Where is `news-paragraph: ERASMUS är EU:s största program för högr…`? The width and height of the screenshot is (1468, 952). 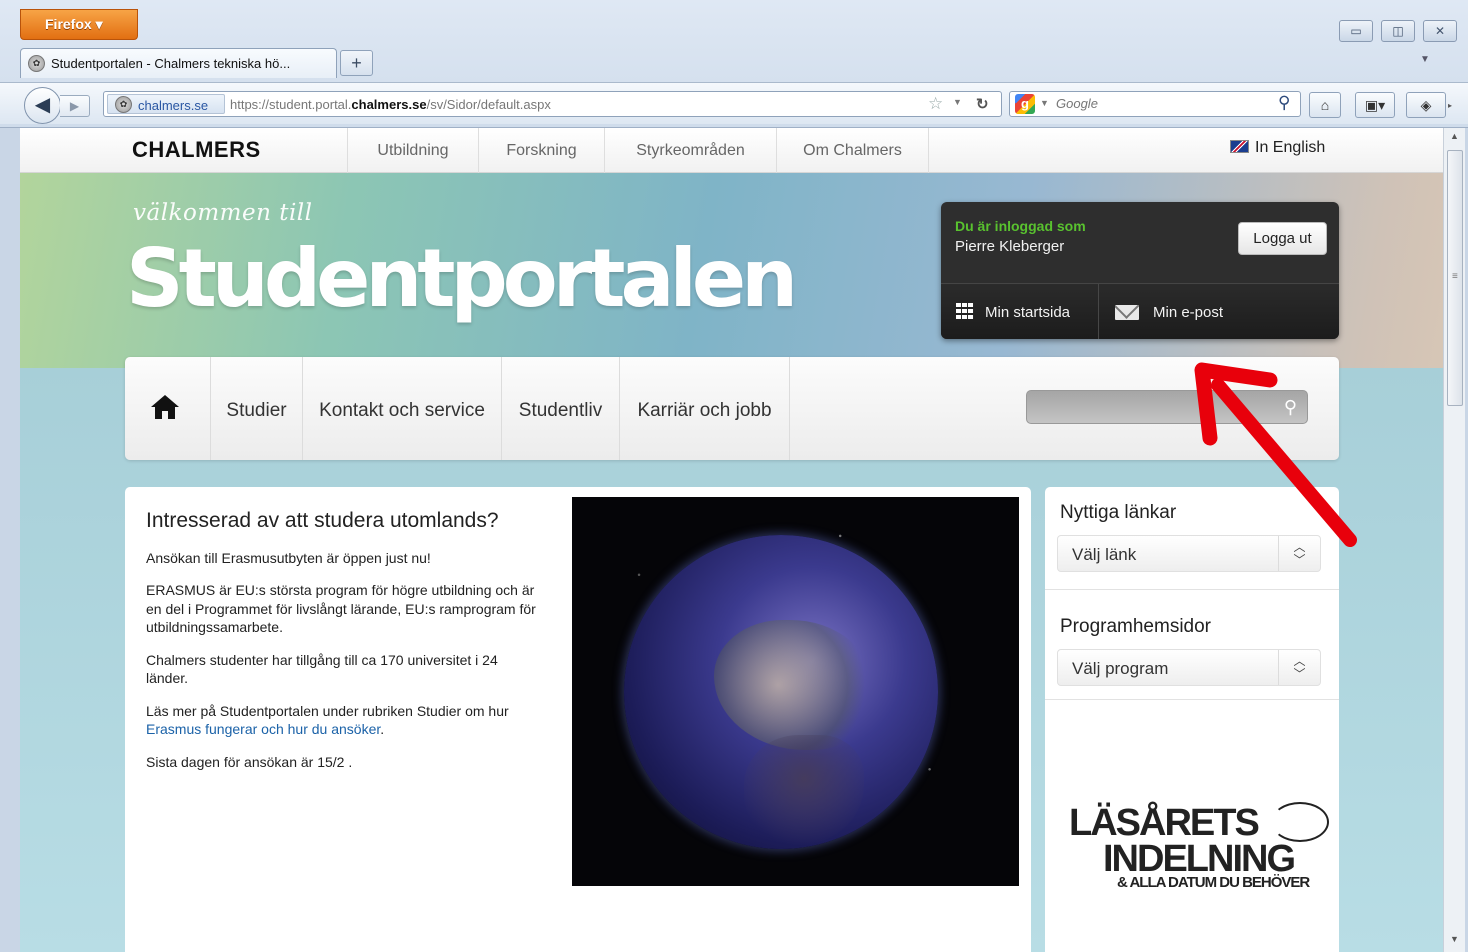 news-paragraph: ERASMUS är EU:s största program för högr… is located at coordinates (341, 609).